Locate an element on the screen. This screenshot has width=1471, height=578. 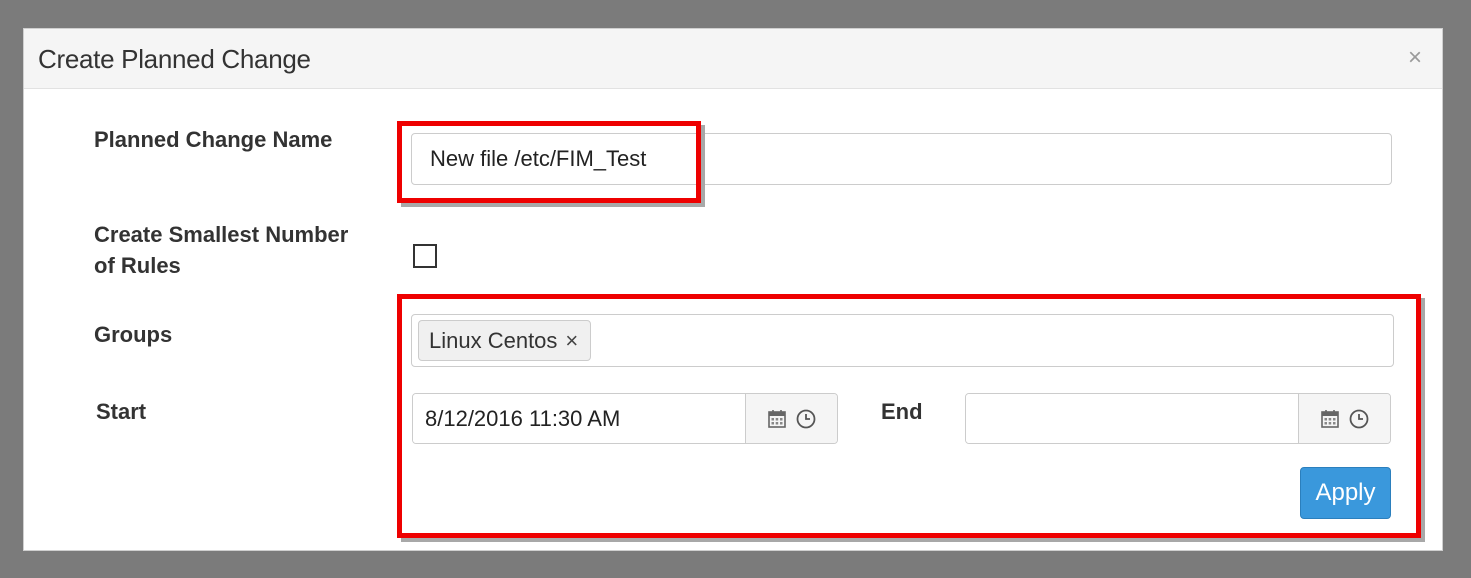
end-datetime-picker is located at coordinates (1178, 418).